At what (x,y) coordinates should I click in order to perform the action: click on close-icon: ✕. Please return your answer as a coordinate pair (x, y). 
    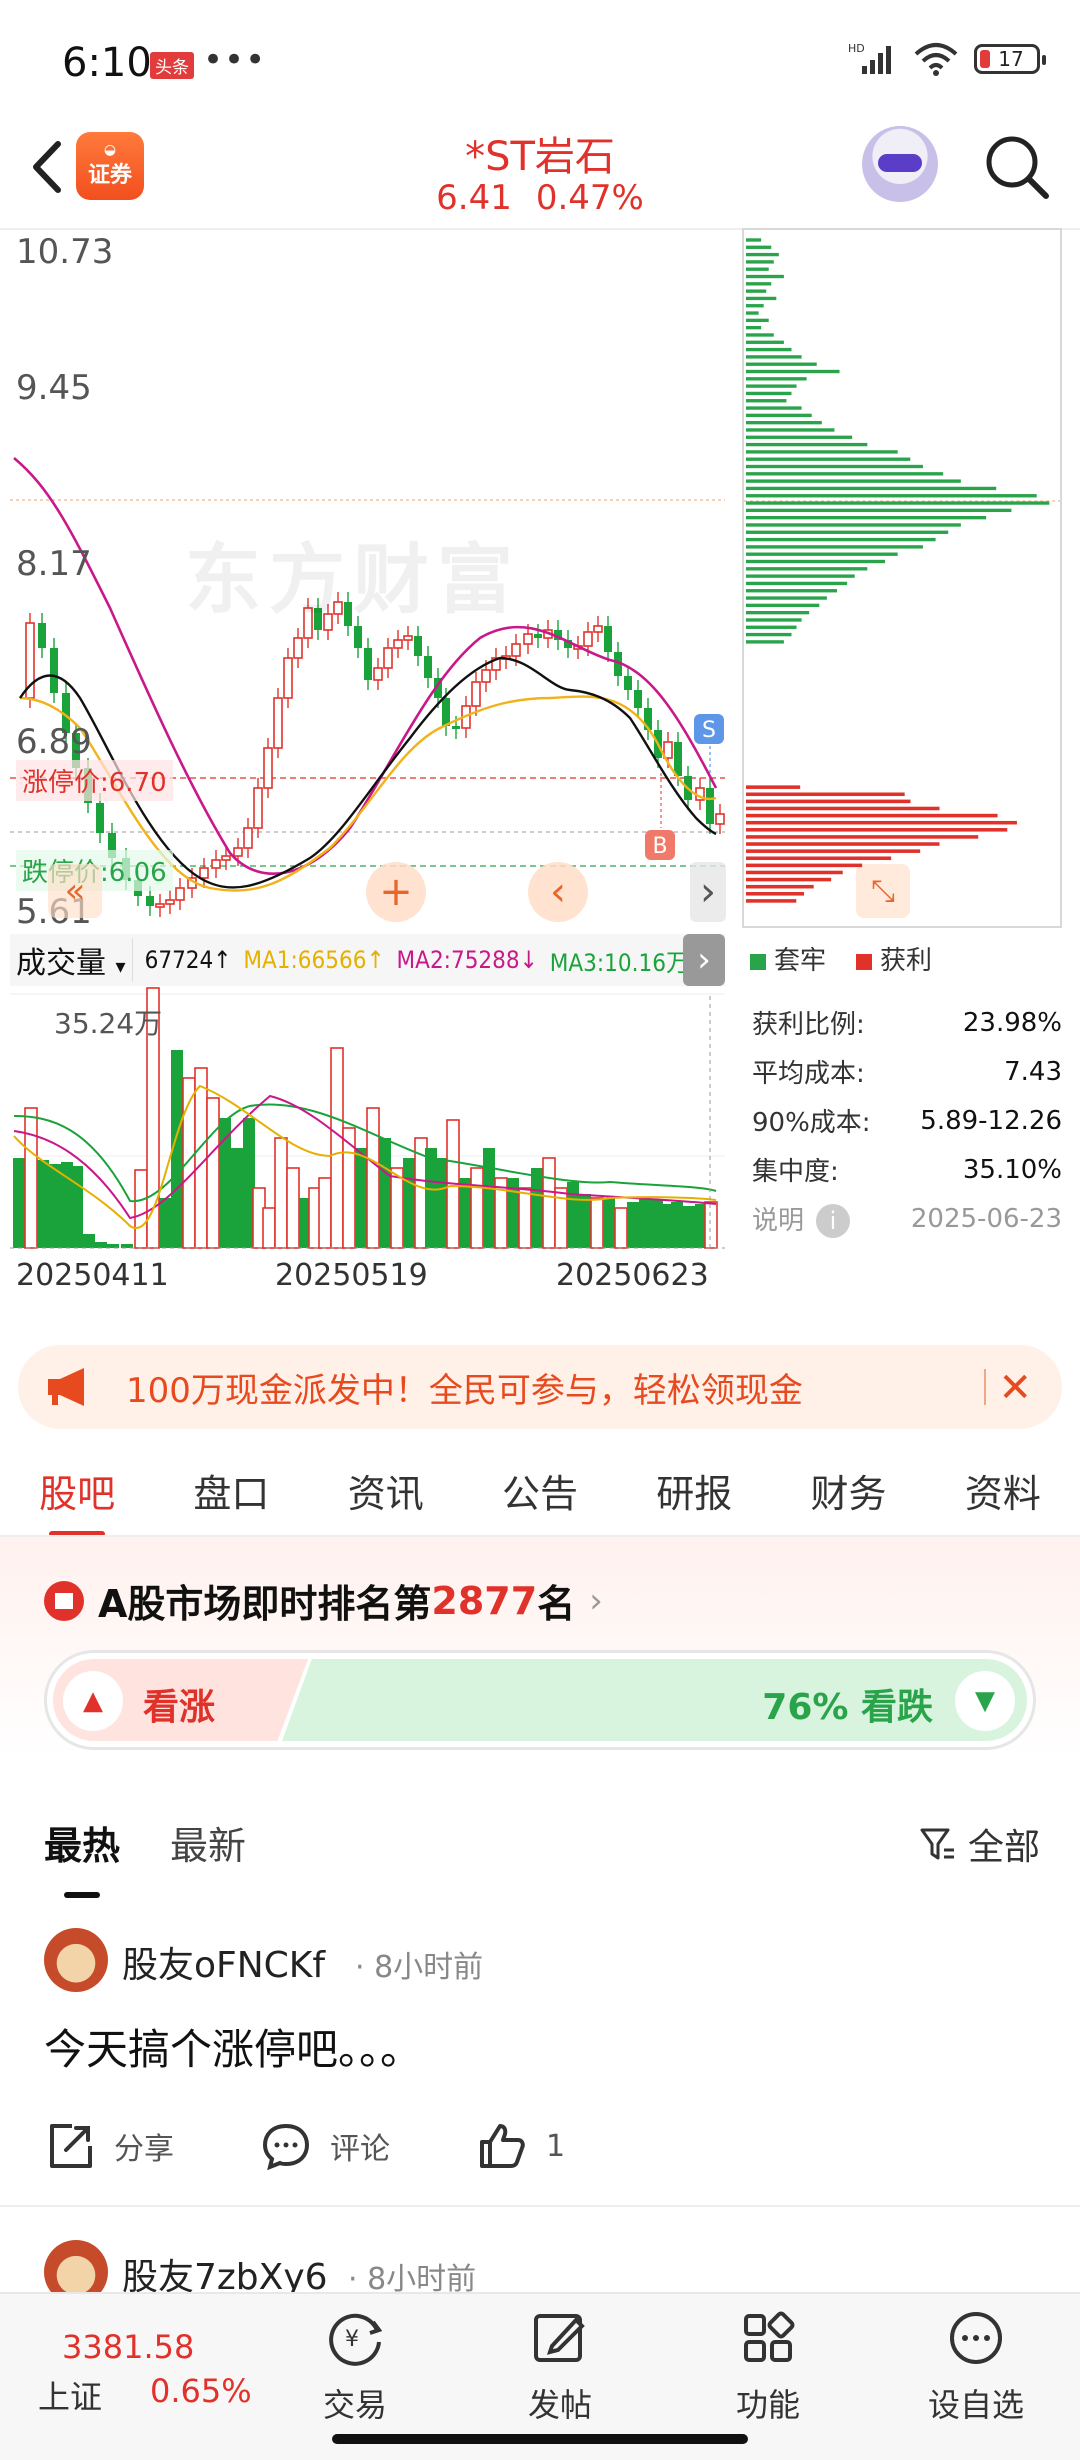
    Looking at the image, I should click on (1015, 1388).